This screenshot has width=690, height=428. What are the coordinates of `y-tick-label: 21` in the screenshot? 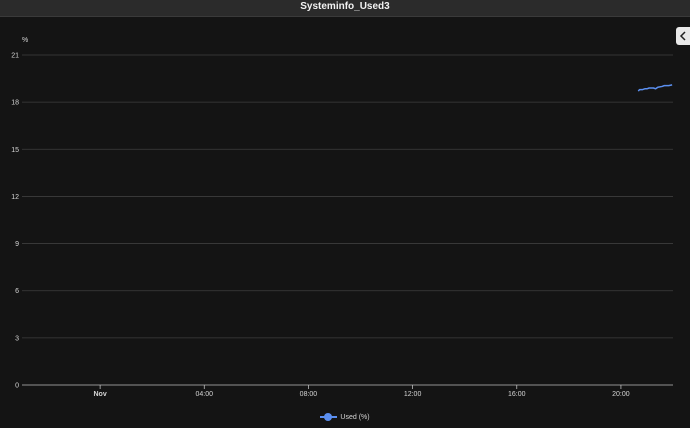 It's located at (15, 56).